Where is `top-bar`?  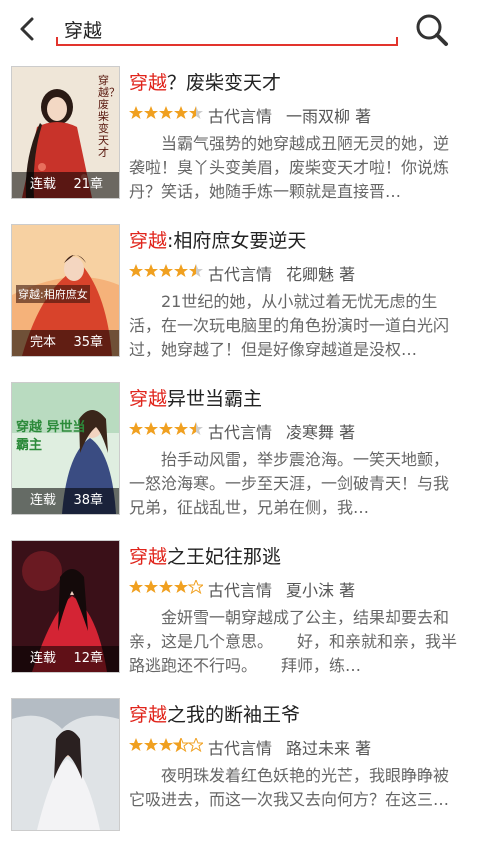
top-bar is located at coordinates (240, 29).